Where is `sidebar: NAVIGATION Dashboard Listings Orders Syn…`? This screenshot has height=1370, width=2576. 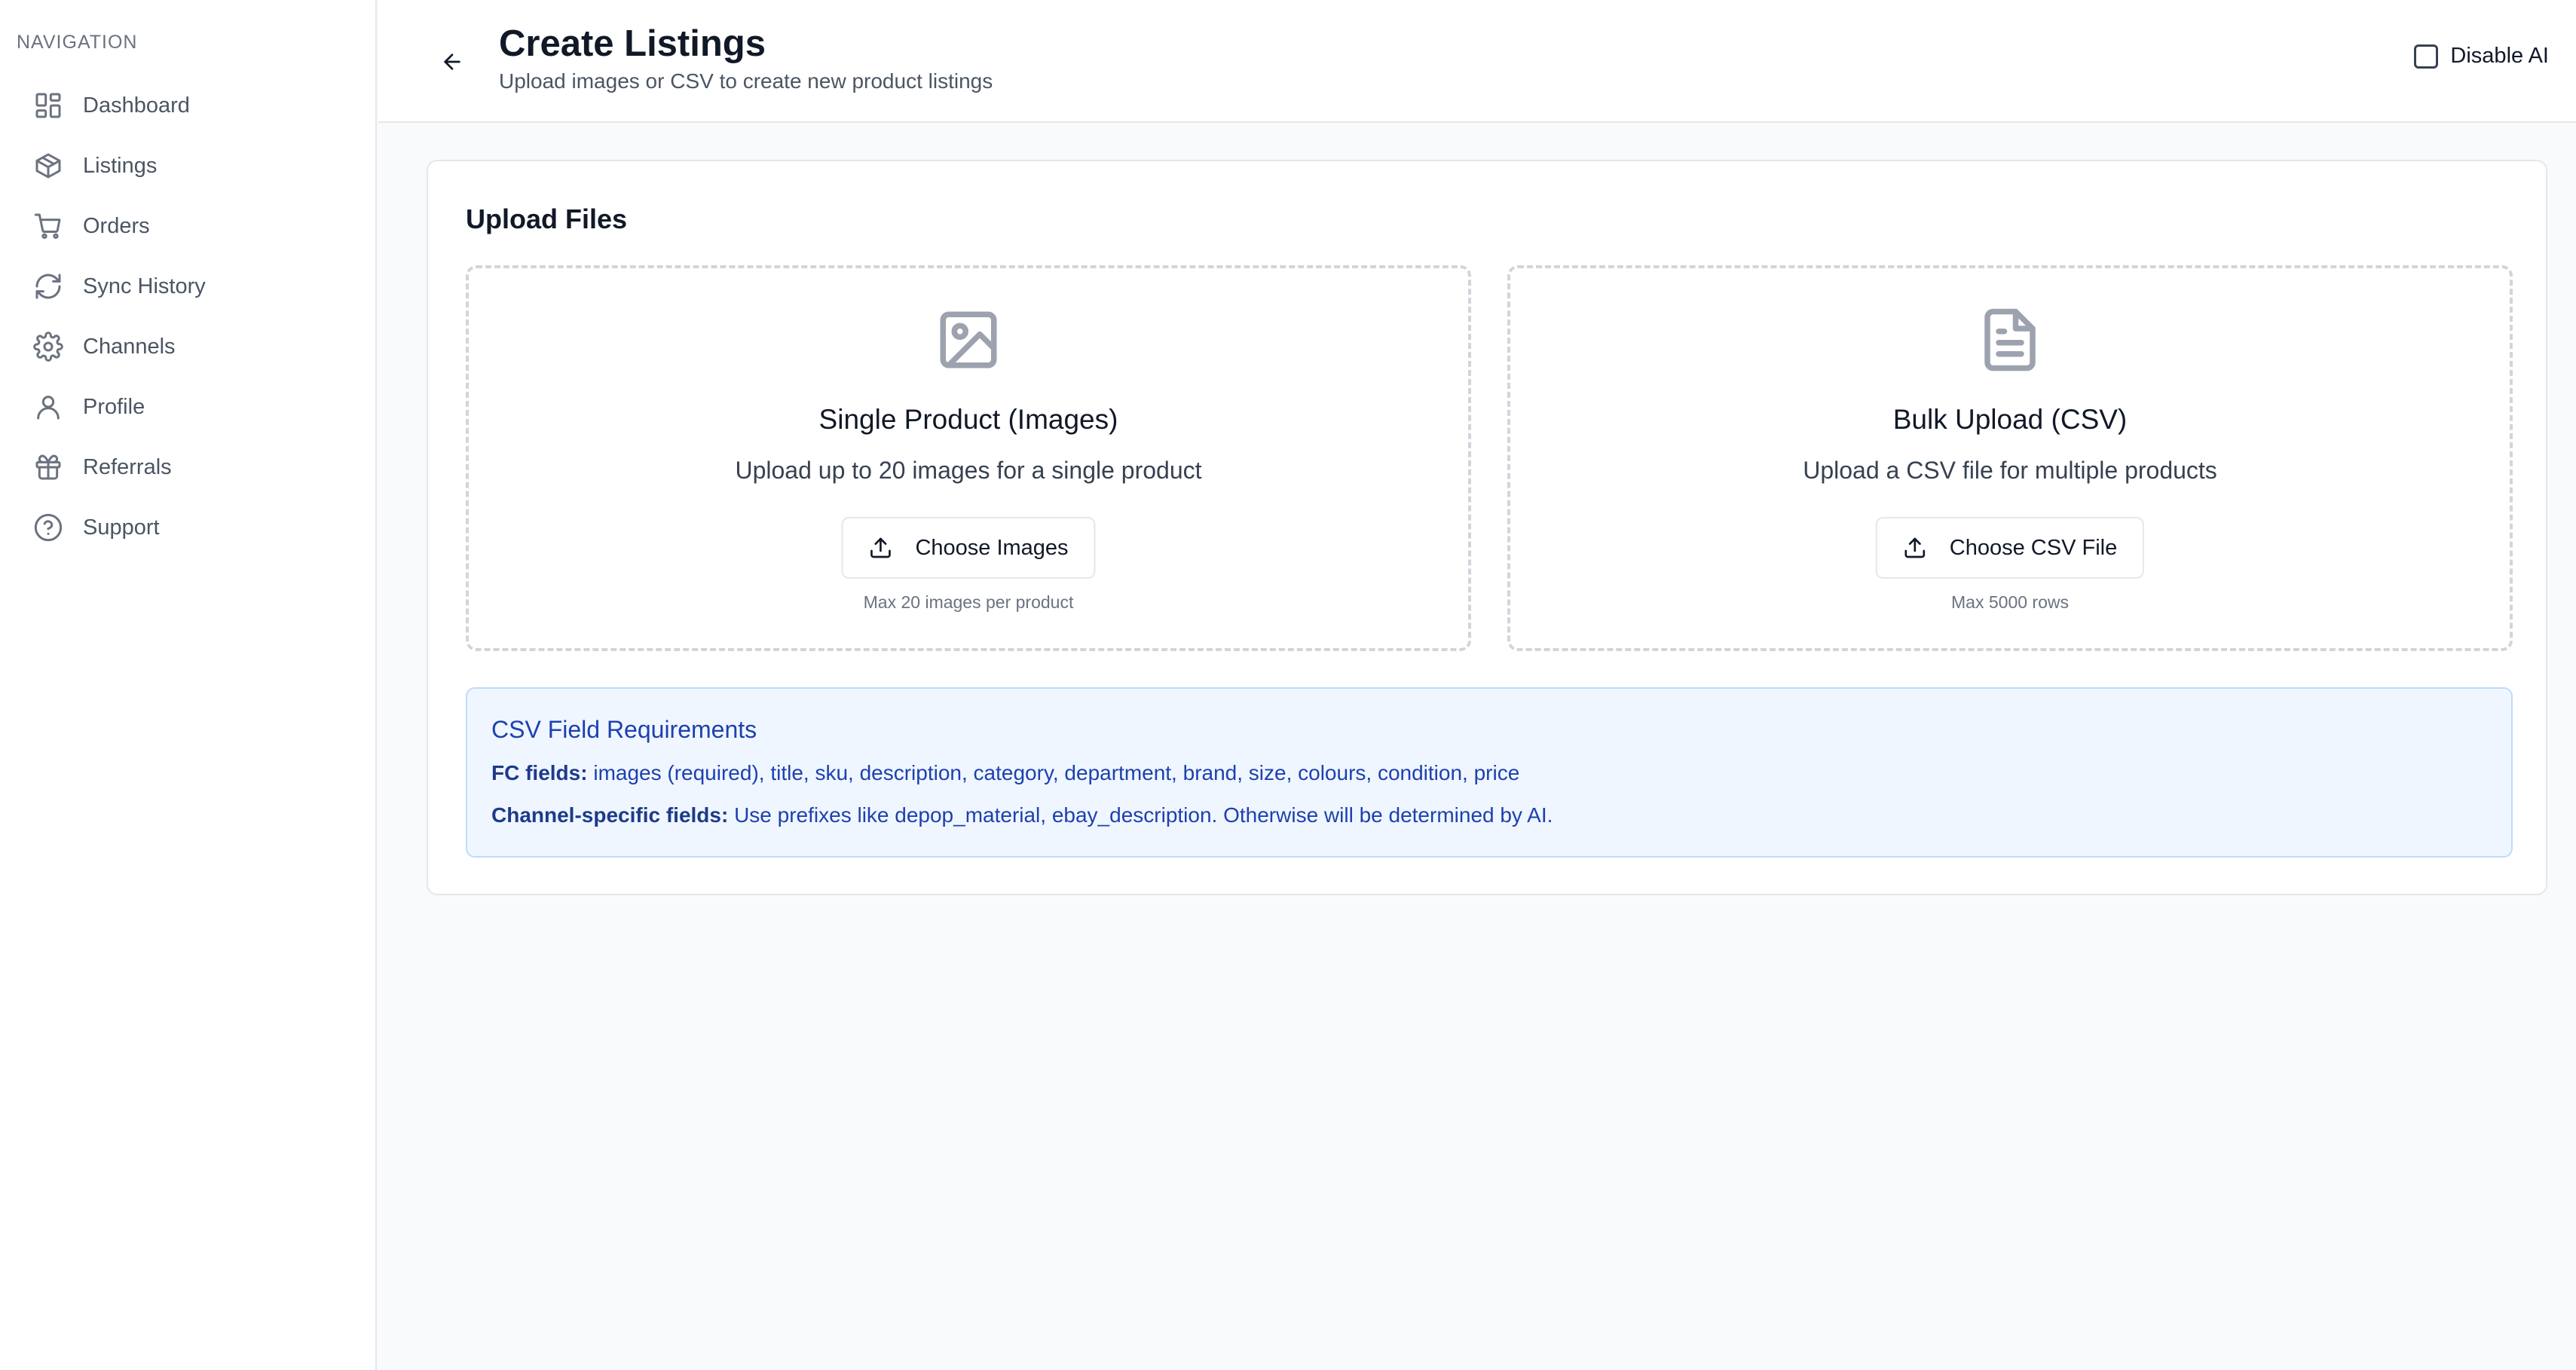
sidebar: NAVIGATION Dashboard Listings Orders Syn… is located at coordinates (189, 685).